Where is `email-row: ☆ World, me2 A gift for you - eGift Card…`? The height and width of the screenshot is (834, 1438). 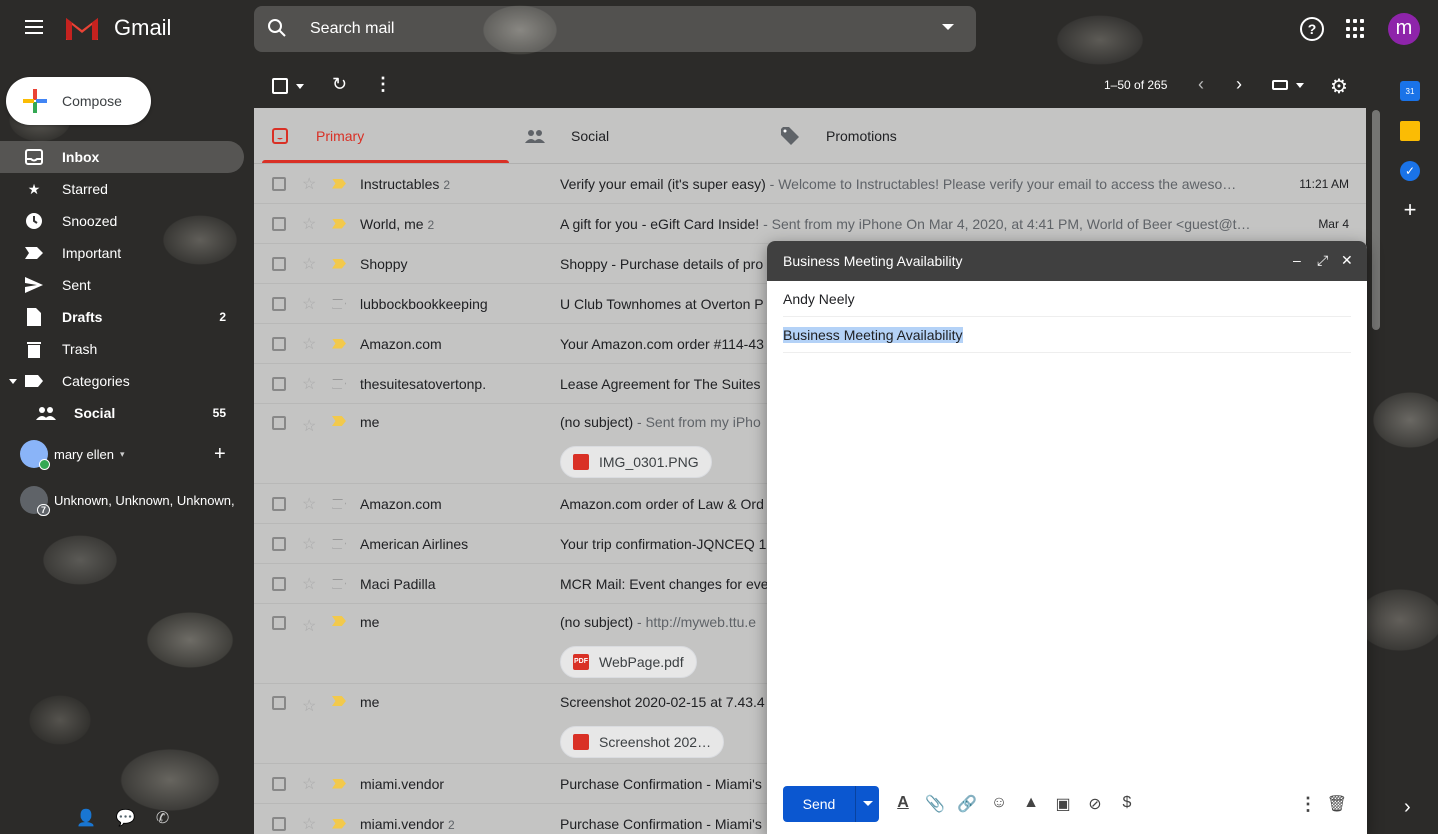
email-row: ☆ World, me2 A gift for you - eGift Card… is located at coordinates (810, 224).